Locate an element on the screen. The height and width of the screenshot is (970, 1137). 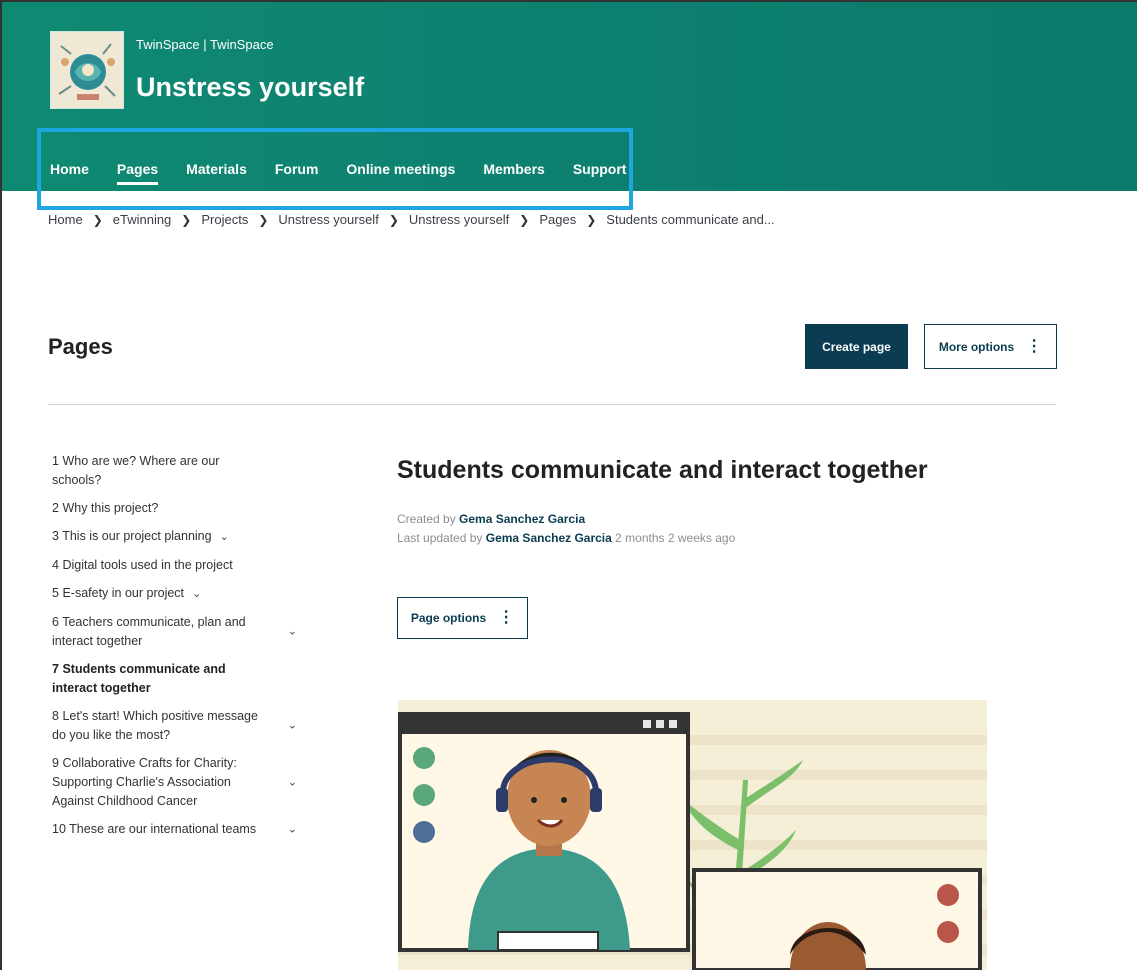
sidebar-item-10: 10 These are our international teams ⌄ is located at coordinates (179, 829).